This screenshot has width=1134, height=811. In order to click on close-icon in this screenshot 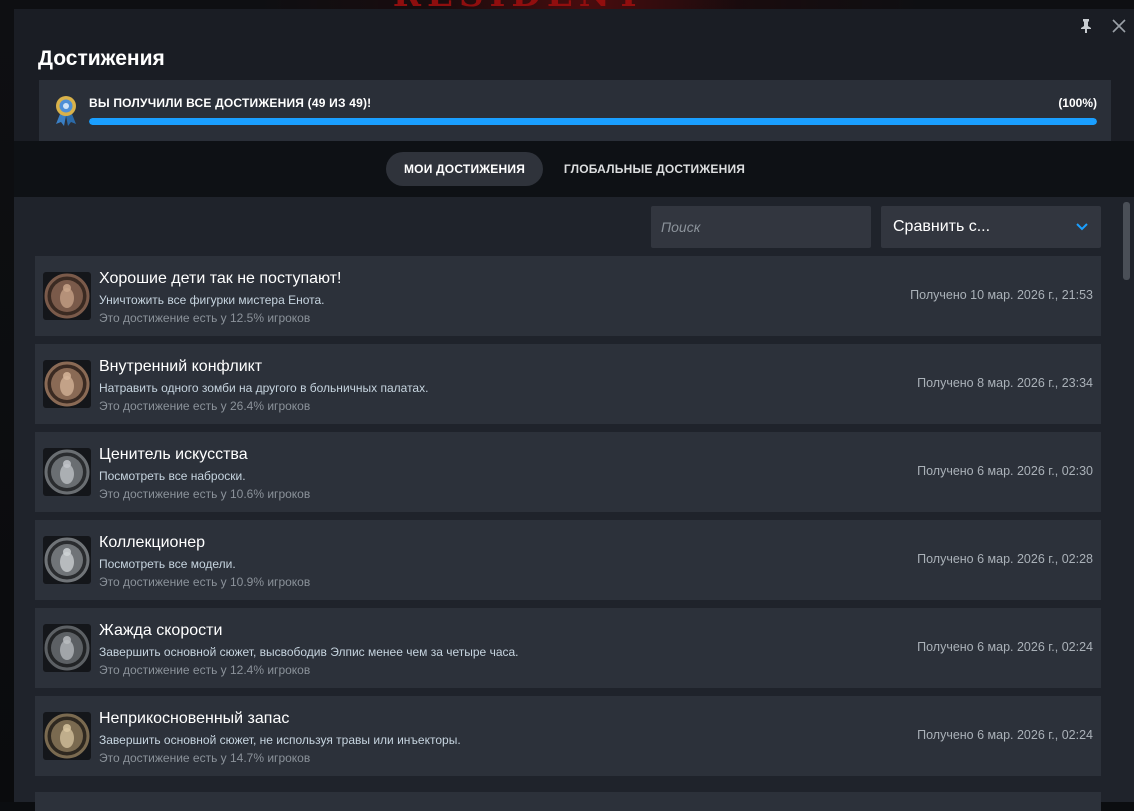, I will do `click(1119, 26)`.